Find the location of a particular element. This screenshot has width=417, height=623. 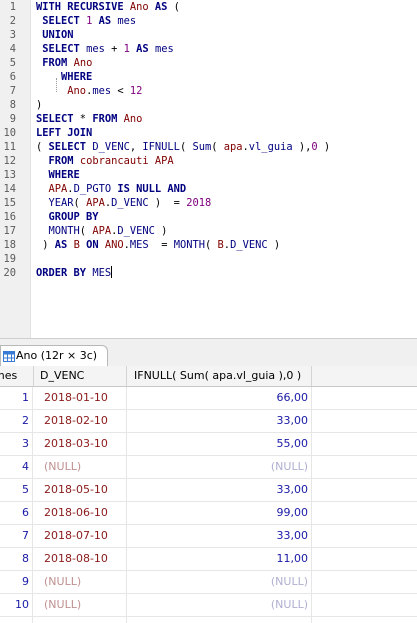

code-text: WITH RECURSIVE Ano AS ( is located at coordinates (108, 7).